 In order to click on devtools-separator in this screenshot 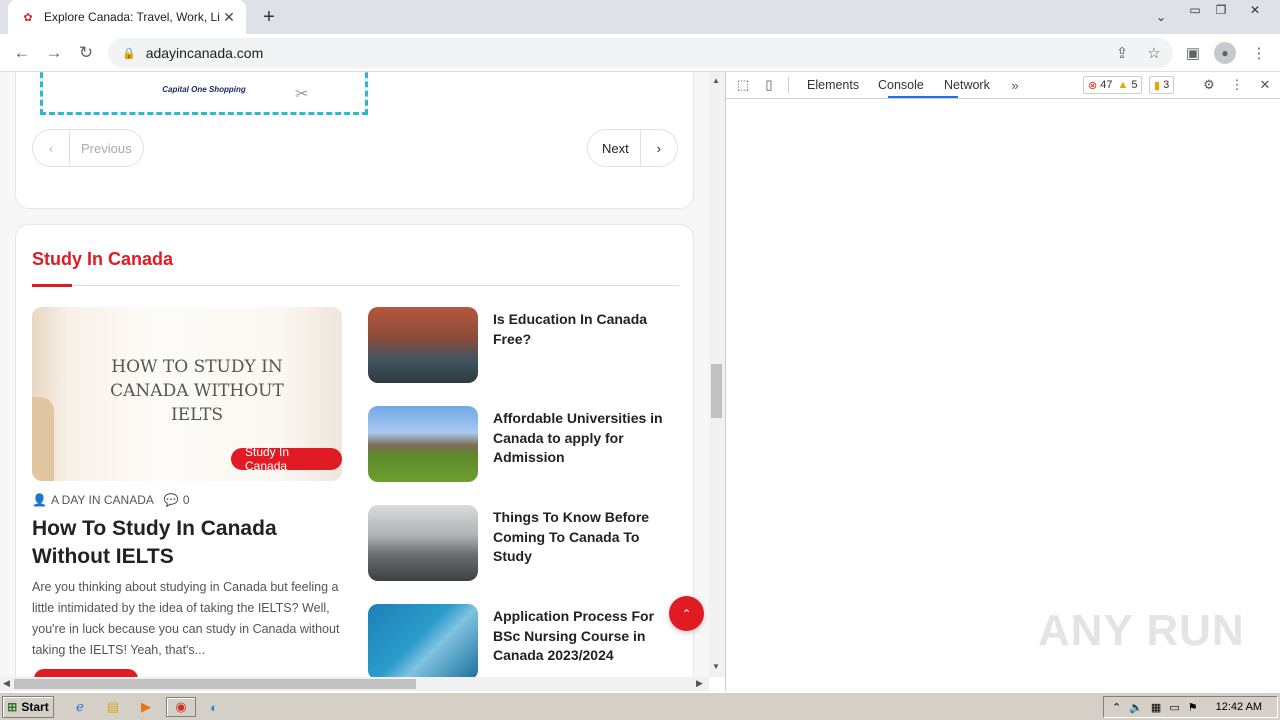, I will do `click(788, 85)`.